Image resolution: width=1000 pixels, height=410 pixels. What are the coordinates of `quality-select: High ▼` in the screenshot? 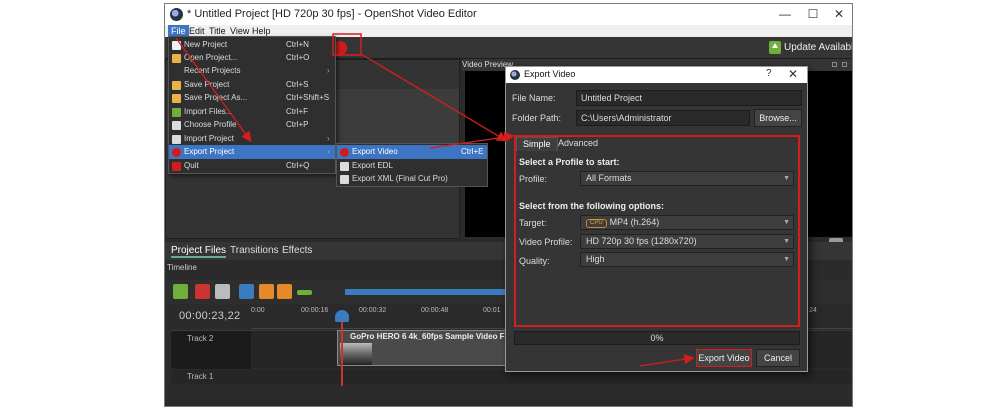 It's located at (687, 259).